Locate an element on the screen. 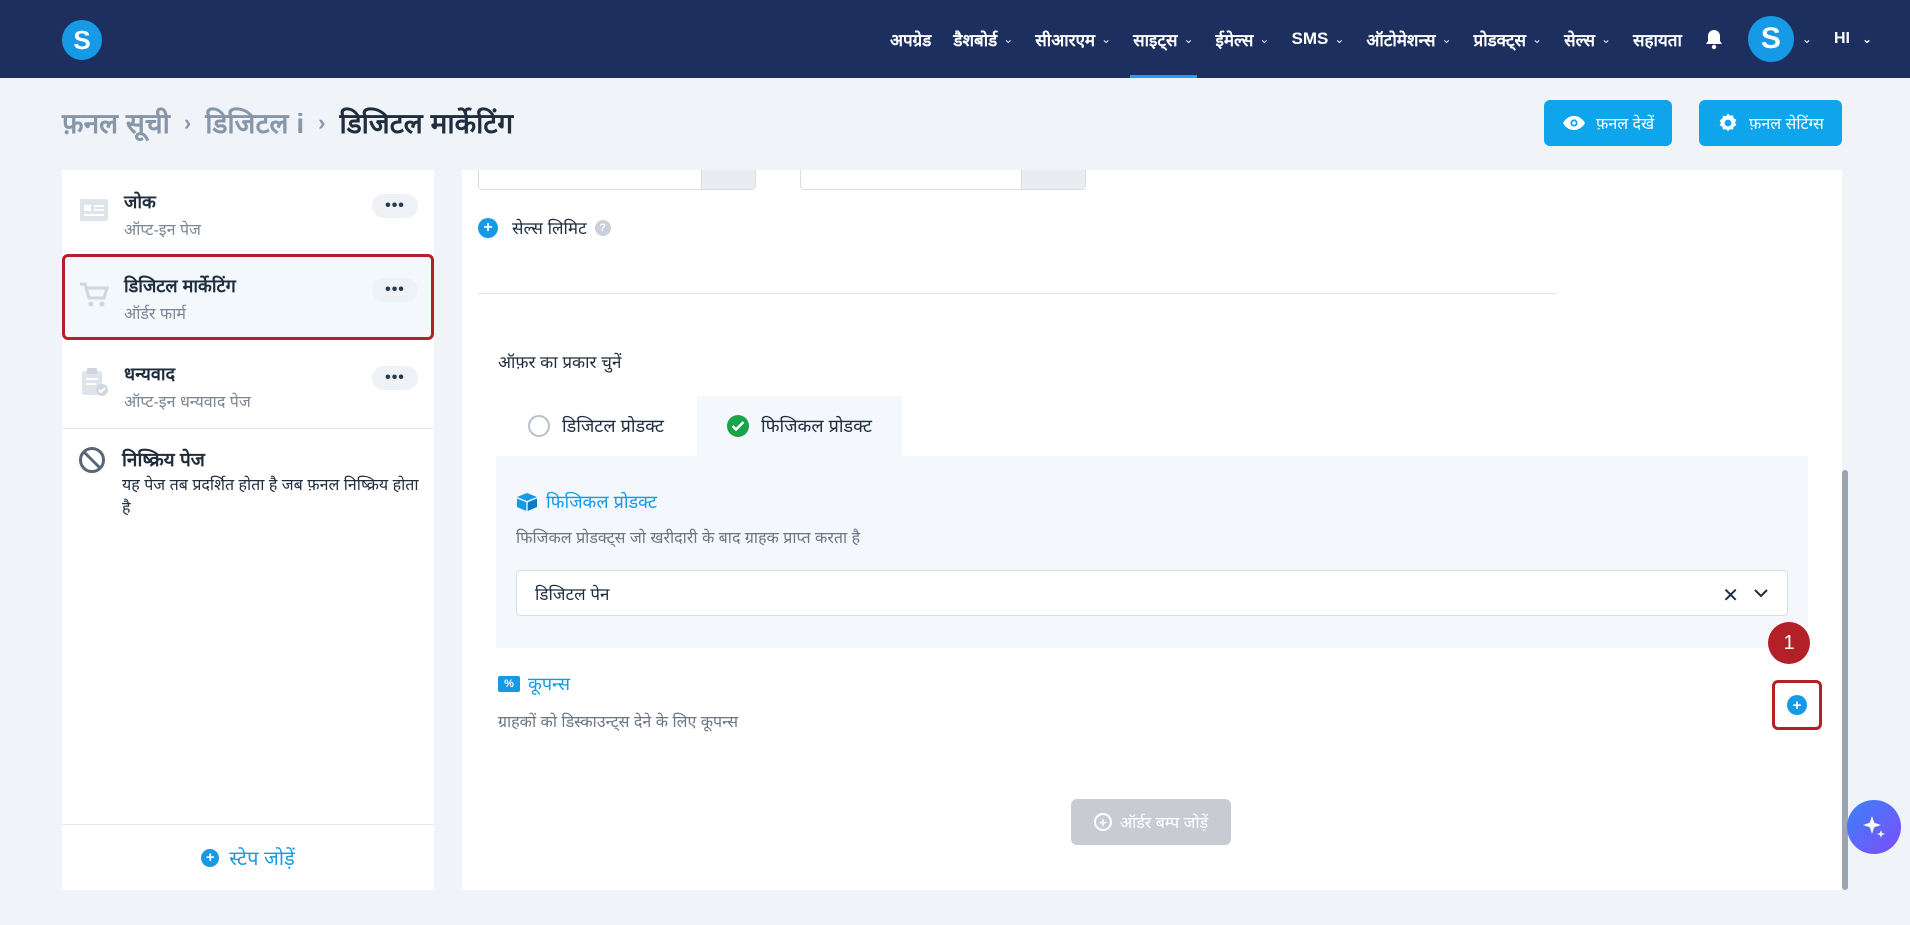 This screenshot has height=925, width=1910. nav-item-products: प्रोडक्ट्स ⌄ is located at coordinates (1508, 39).